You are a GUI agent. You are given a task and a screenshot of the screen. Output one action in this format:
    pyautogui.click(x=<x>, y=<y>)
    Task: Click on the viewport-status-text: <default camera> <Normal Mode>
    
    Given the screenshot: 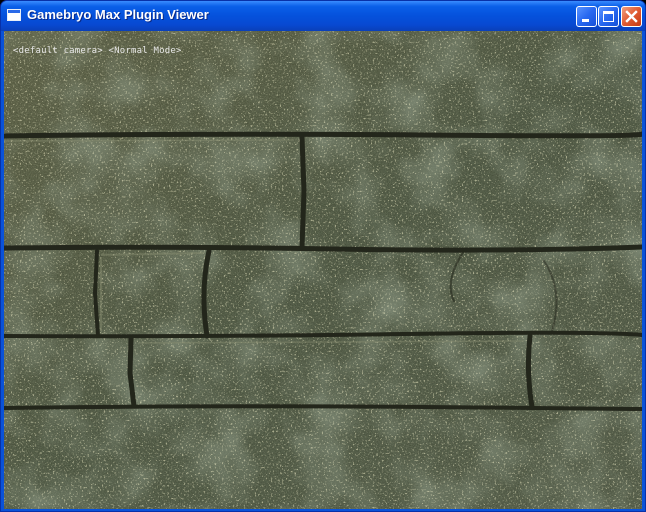 What is the action you would take?
    pyautogui.click(x=97, y=51)
    